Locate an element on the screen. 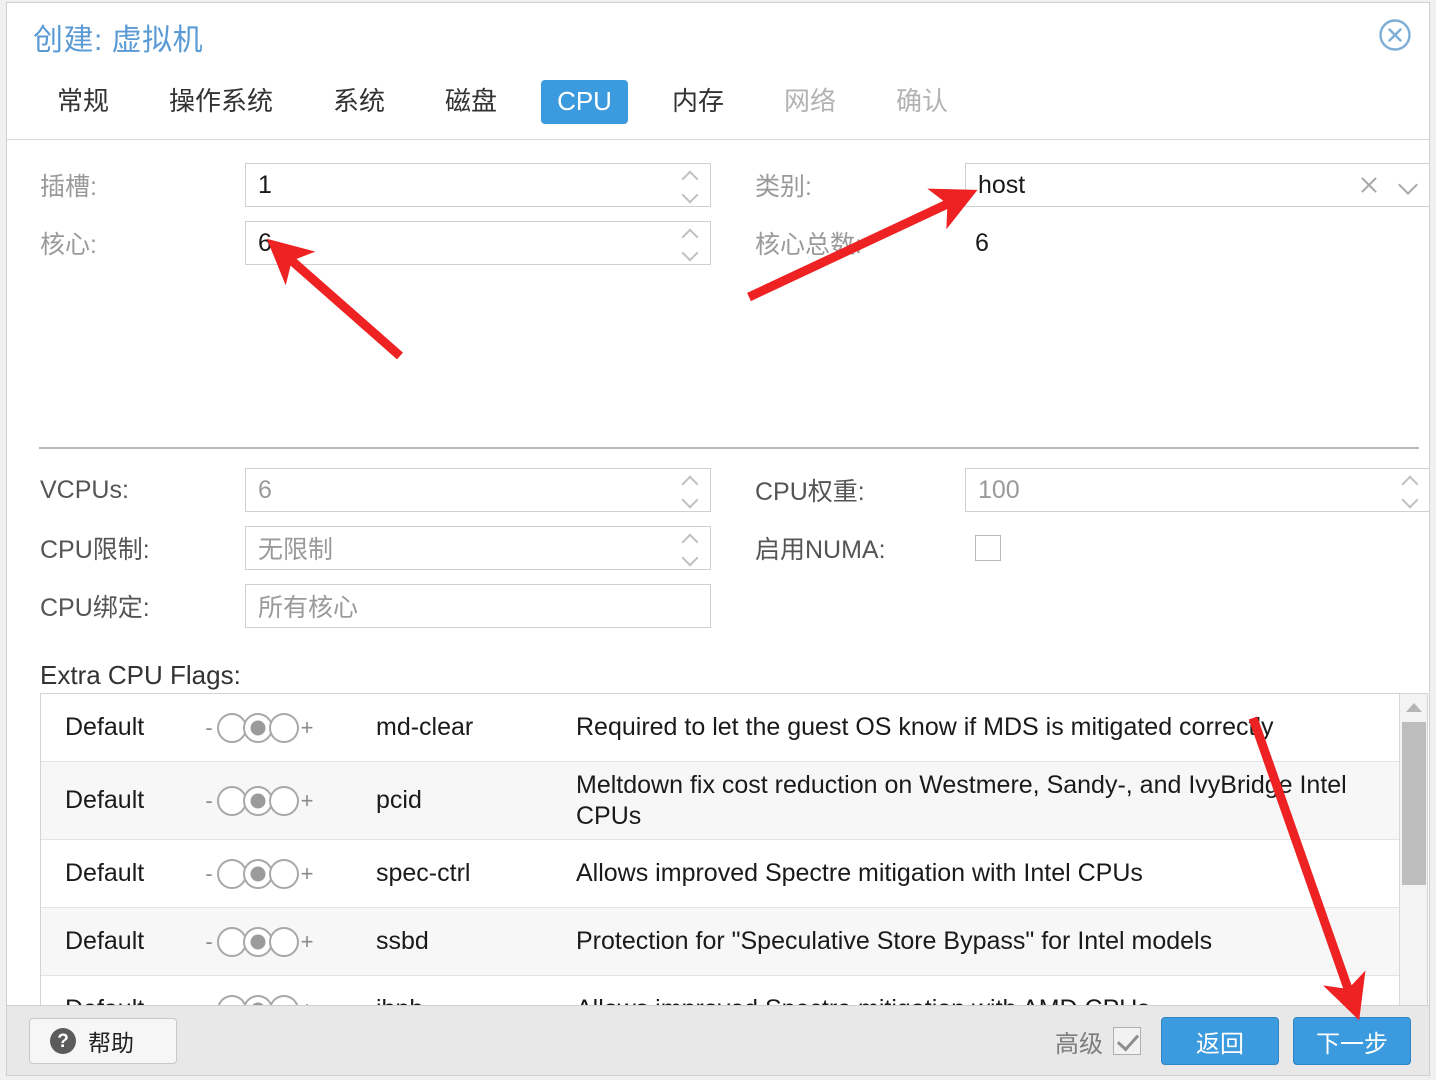 The image size is (1436, 1080). next-button: 下一步 is located at coordinates (1352, 1041).